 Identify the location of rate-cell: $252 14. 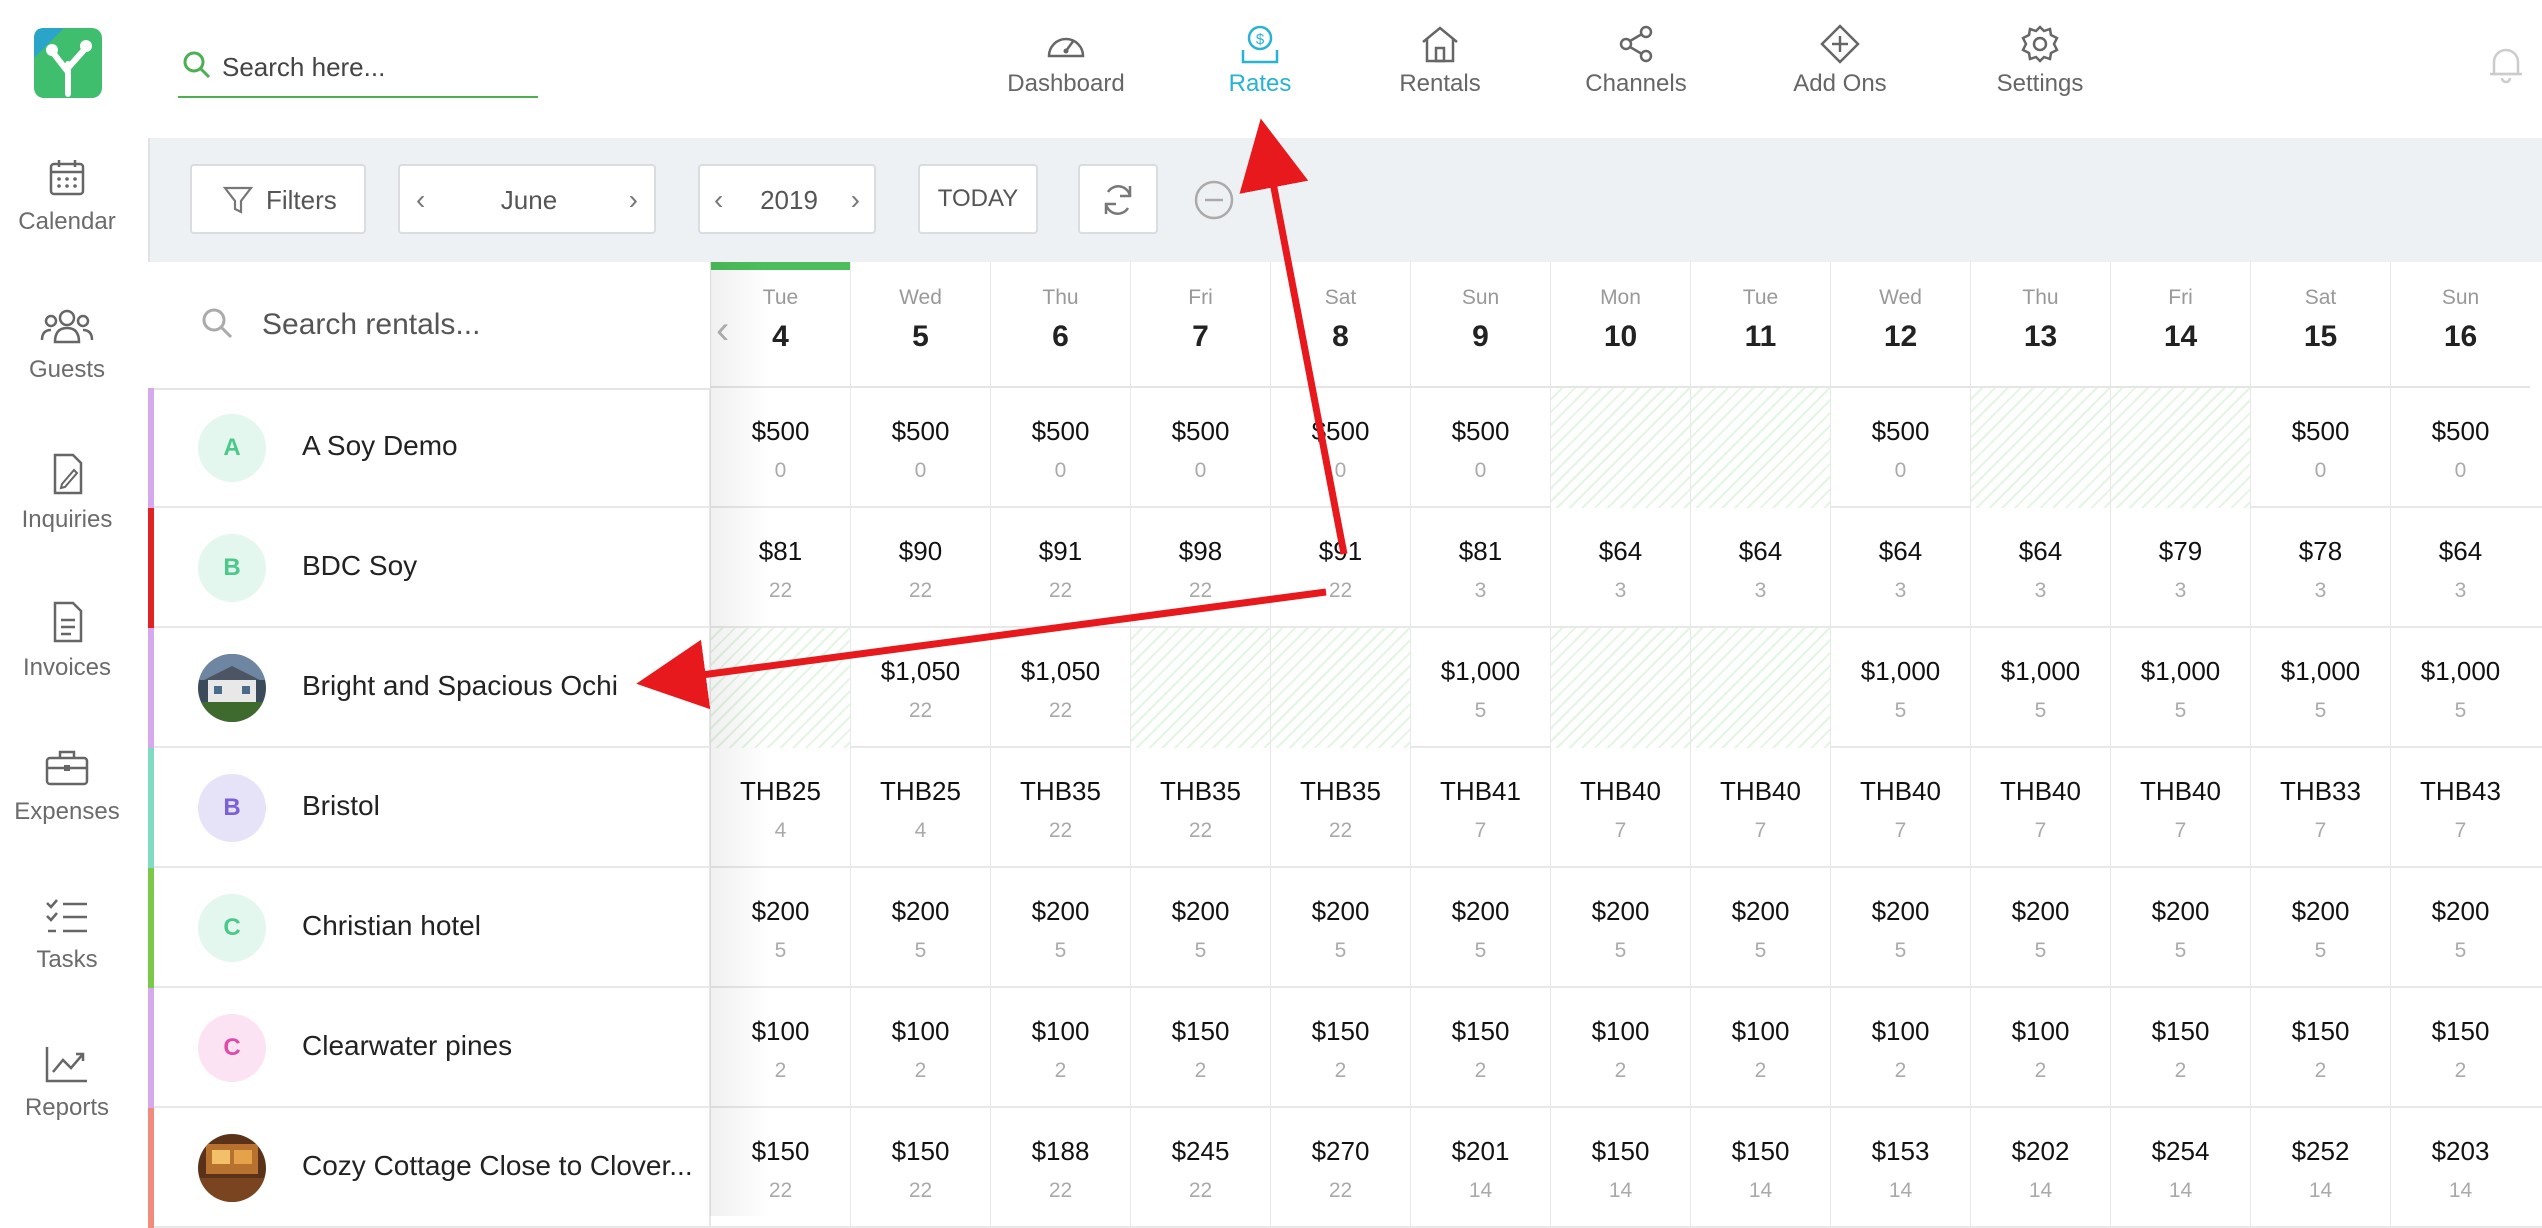
(2320, 1168).